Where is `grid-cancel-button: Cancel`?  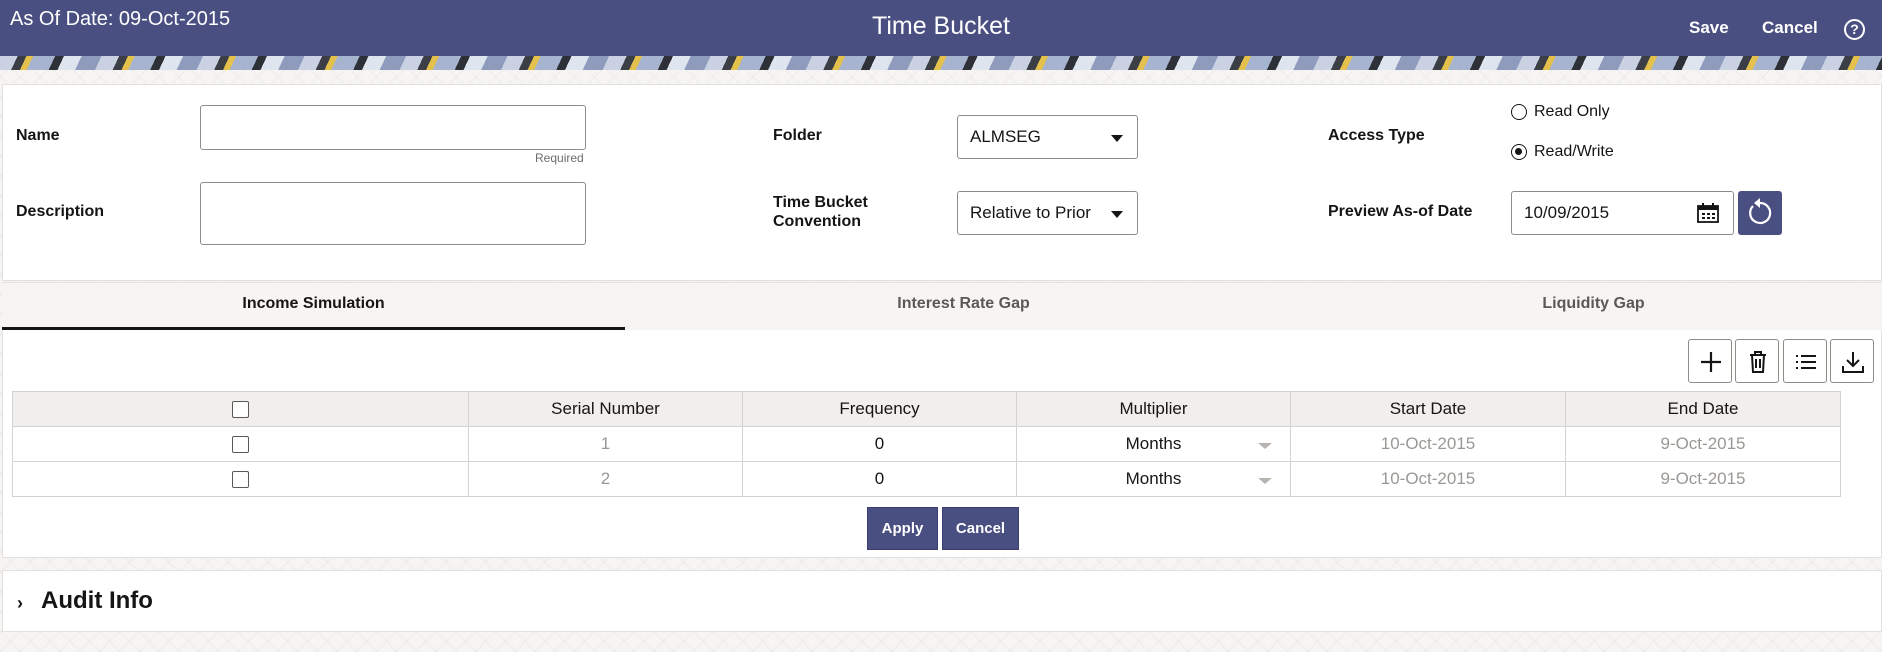 grid-cancel-button: Cancel is located at coordinates (980, 528).